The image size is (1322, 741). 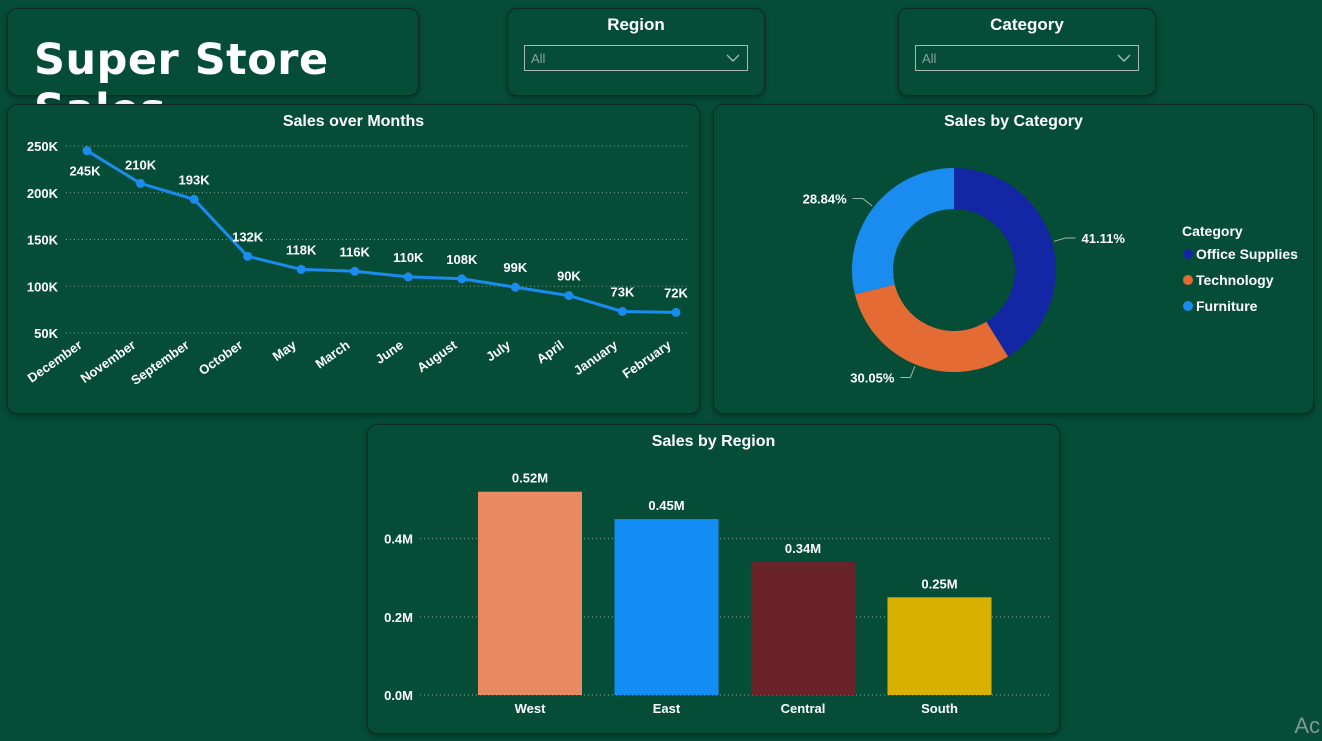 I want to click on data-label: 0.34M, so click(x=803, y=548).